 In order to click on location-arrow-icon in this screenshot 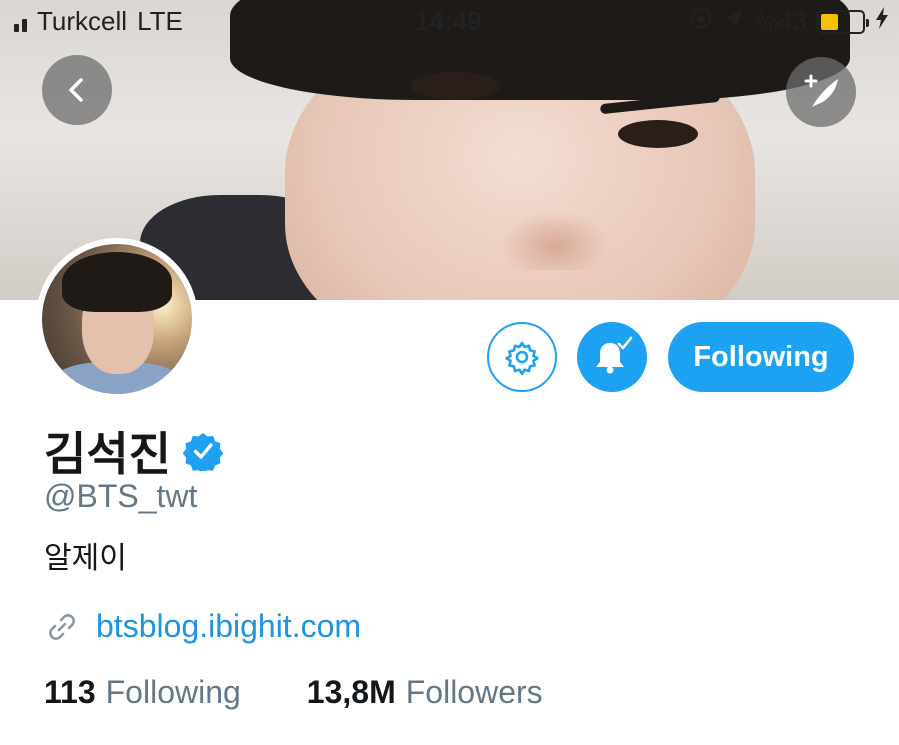, I will do `click(734, 21)`.